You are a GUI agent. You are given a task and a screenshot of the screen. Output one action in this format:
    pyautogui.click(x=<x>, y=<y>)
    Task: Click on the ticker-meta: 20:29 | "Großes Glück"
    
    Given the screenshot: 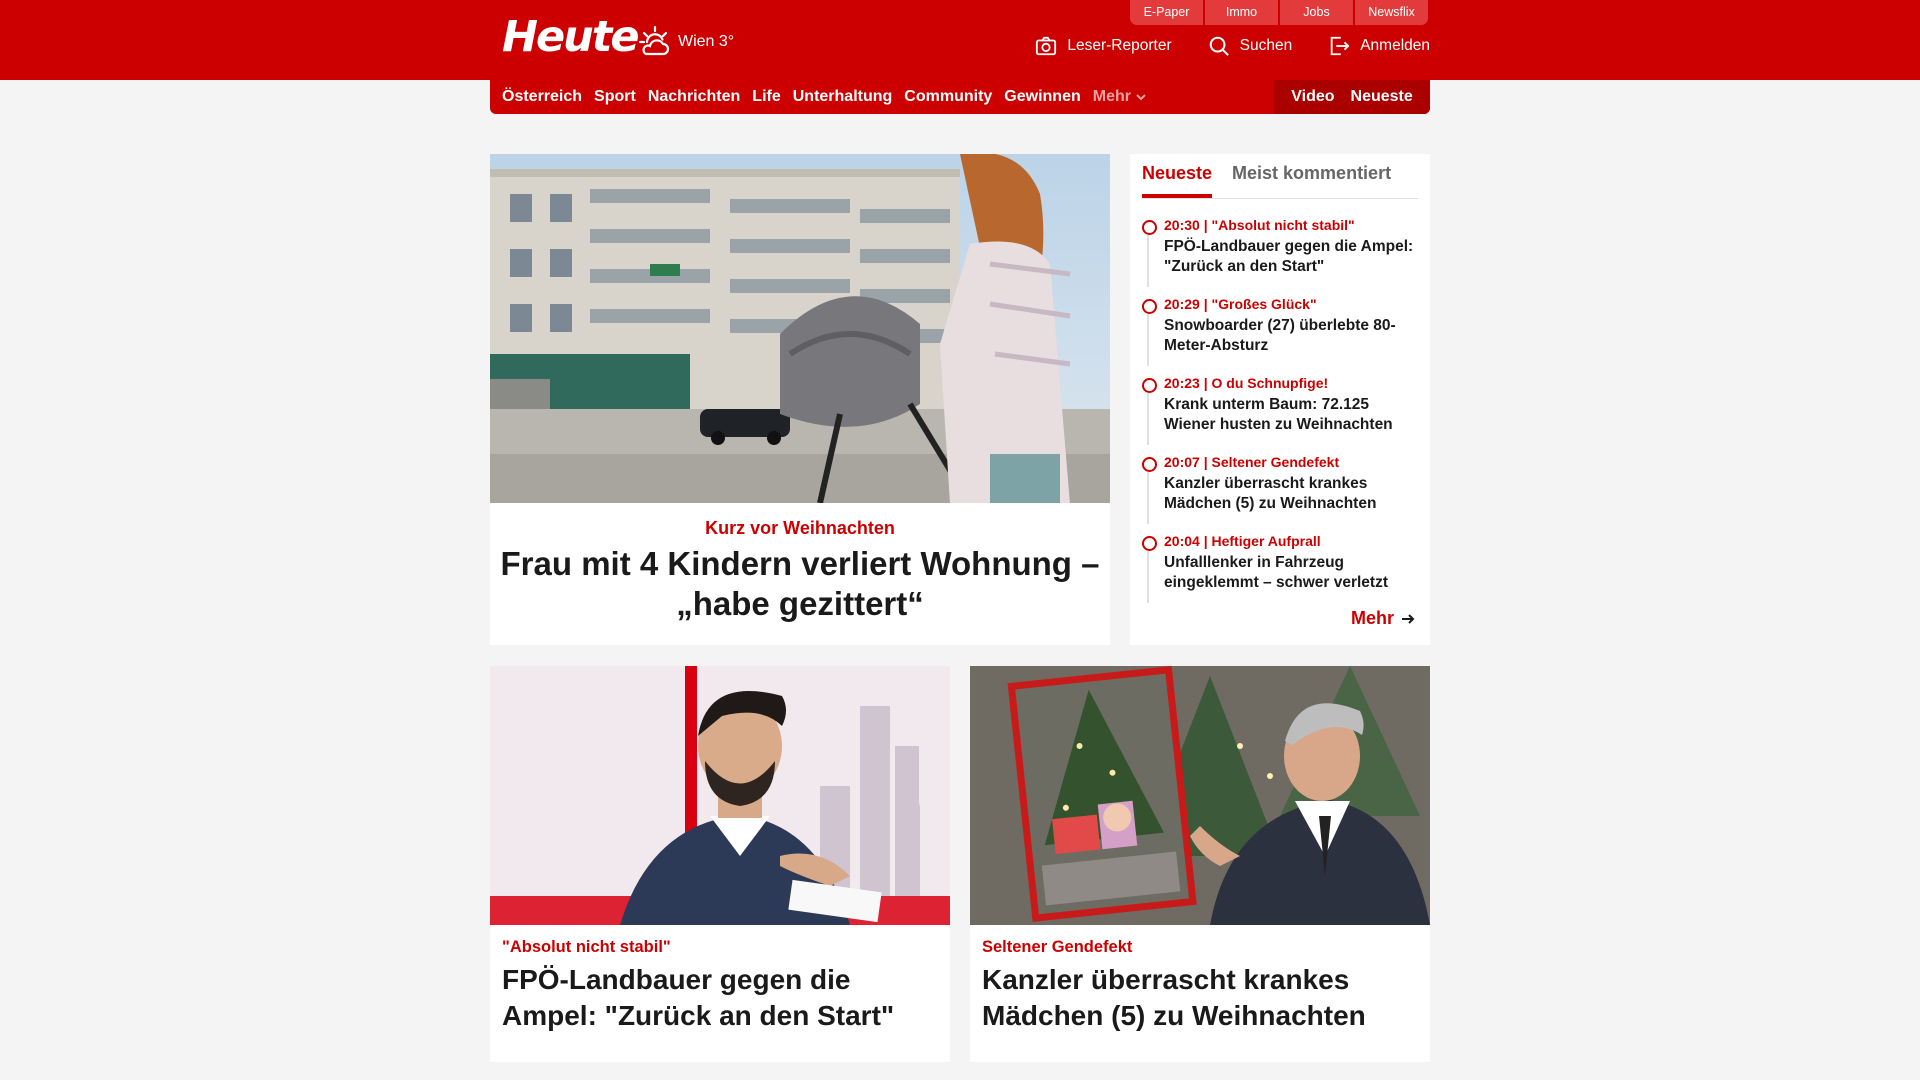 What is the action you would take?
    pyautogui.click(x=1240, y=304)
    